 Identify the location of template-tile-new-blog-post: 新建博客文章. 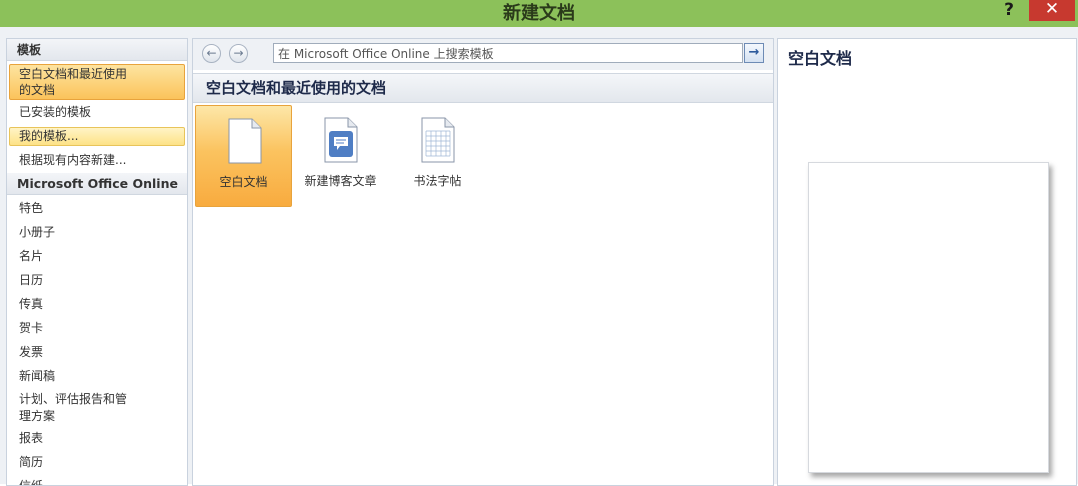
(340, 156).